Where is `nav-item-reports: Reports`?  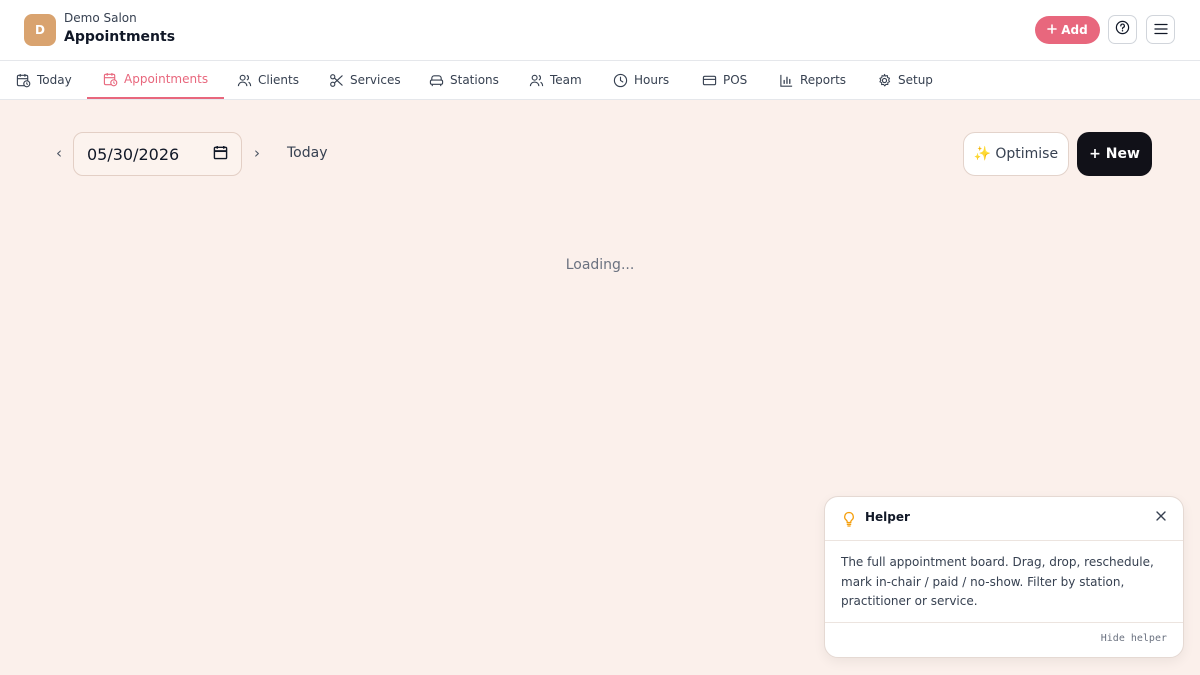
nav-item-reports: Reports is located at coordinates (812, 80).